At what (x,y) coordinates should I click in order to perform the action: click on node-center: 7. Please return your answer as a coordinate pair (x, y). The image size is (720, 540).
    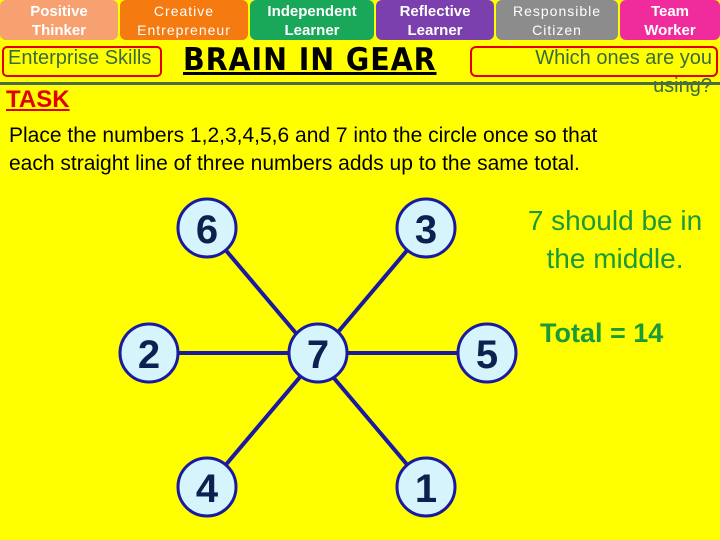
    Looking at the image, I should click on (318, 353).